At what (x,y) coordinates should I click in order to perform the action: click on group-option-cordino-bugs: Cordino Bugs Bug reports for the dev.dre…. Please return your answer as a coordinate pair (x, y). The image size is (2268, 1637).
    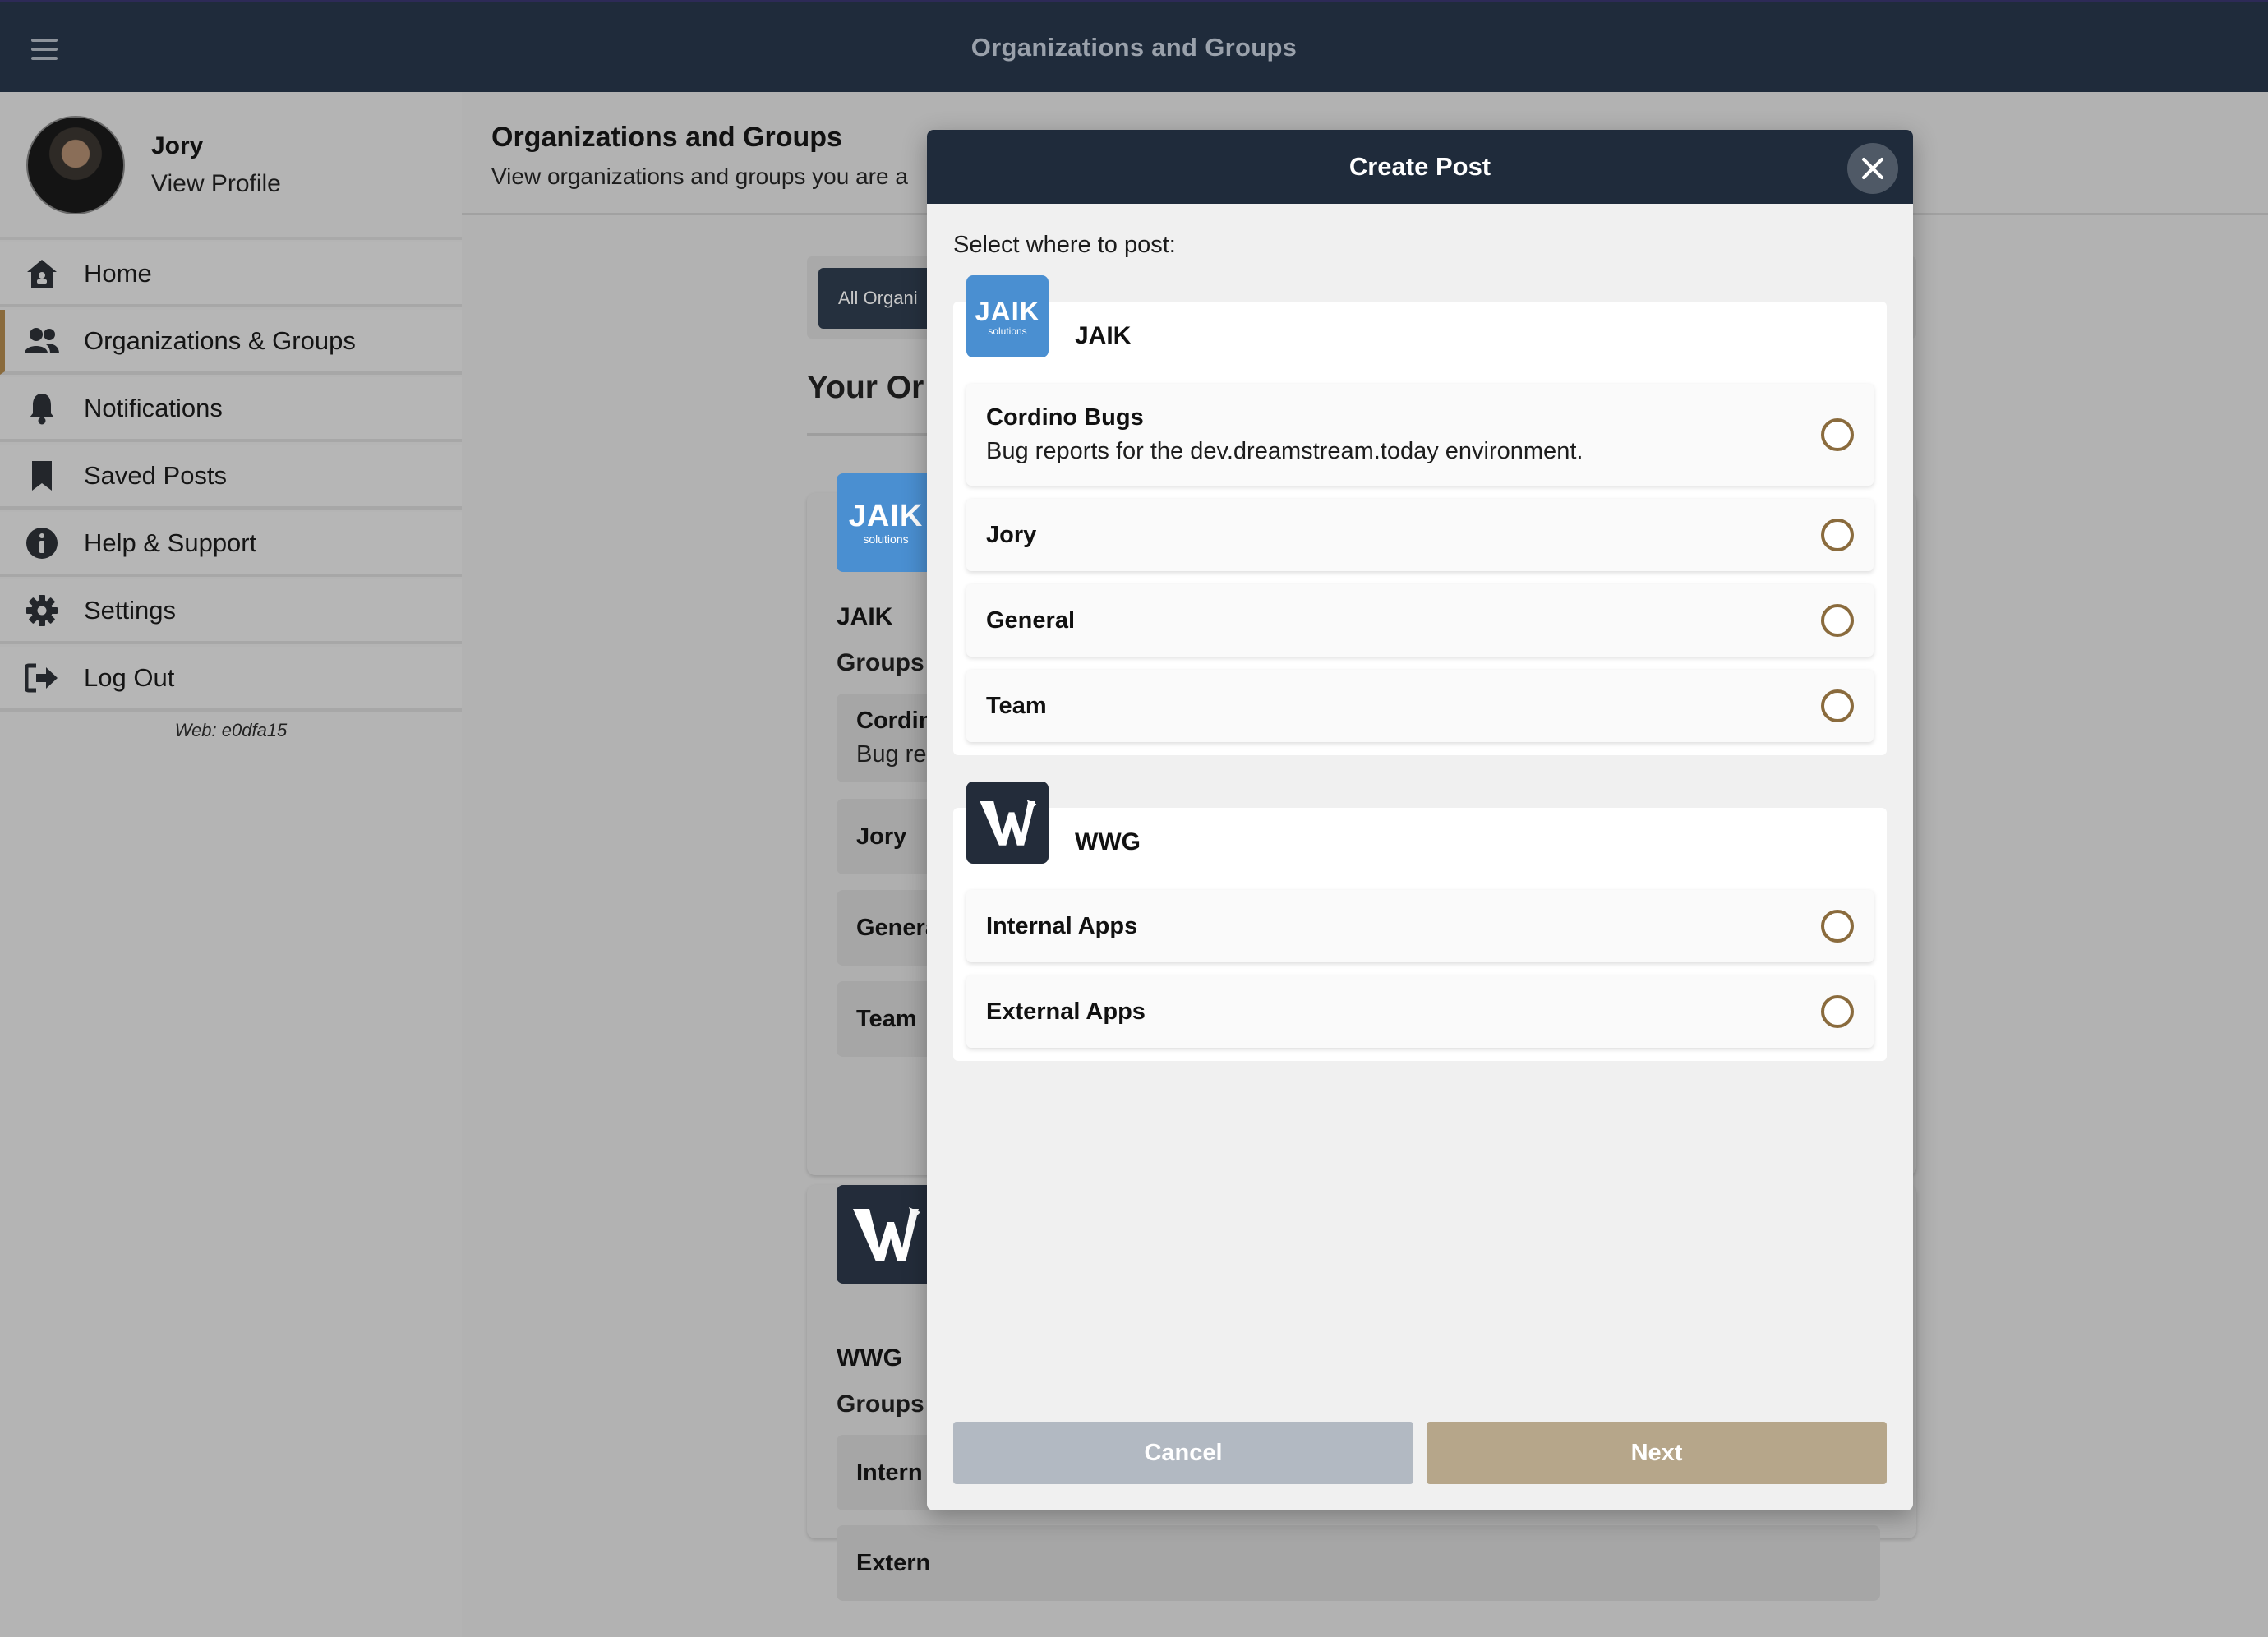
    Looking at the image, I should click on (1420, 435).